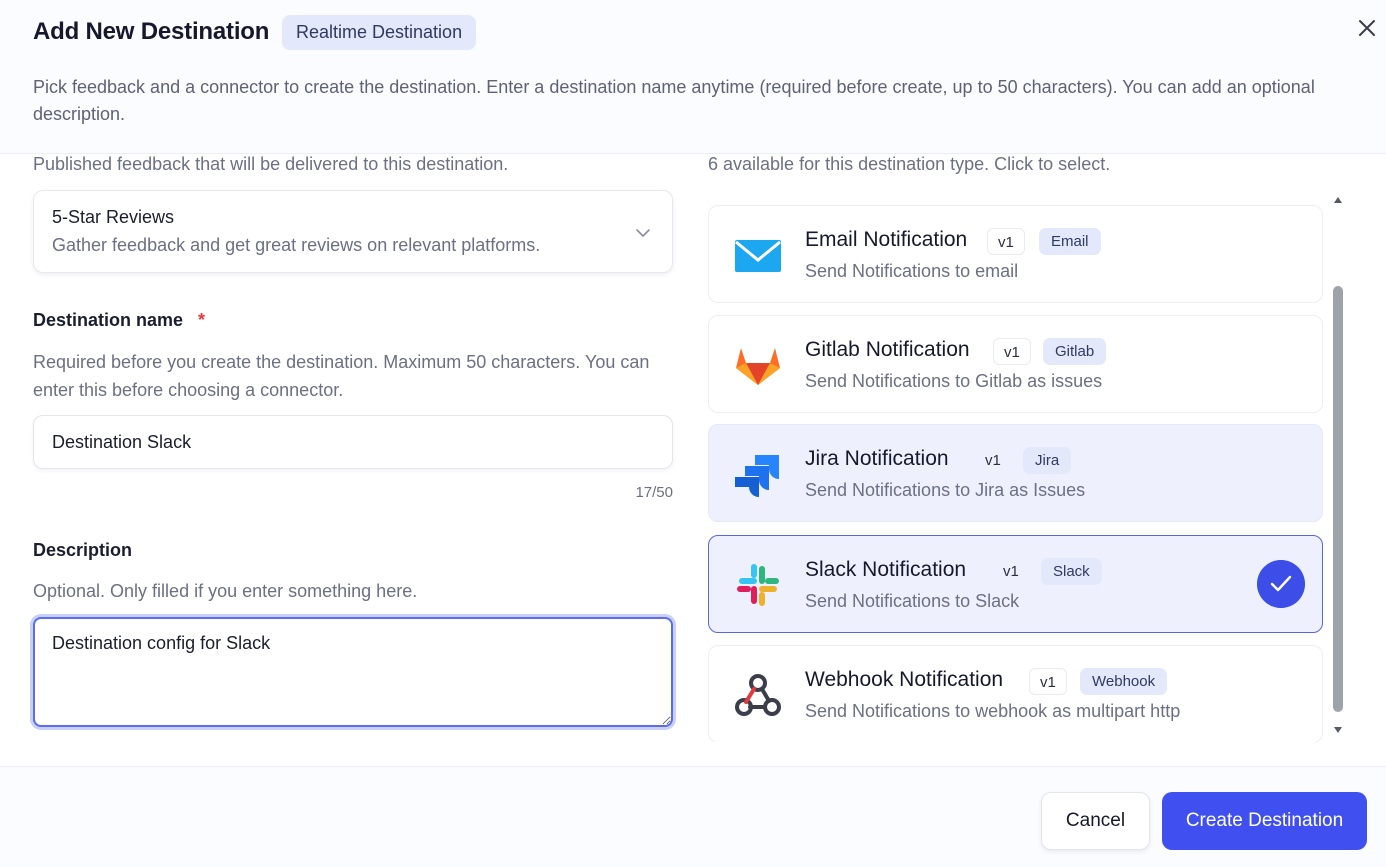 This screenshot has width=1386, height=867. What do you see at coordinates (886, 569) in the screenshot?
I see `connector-title: Slack Notification` at bounding box center [886, 569].